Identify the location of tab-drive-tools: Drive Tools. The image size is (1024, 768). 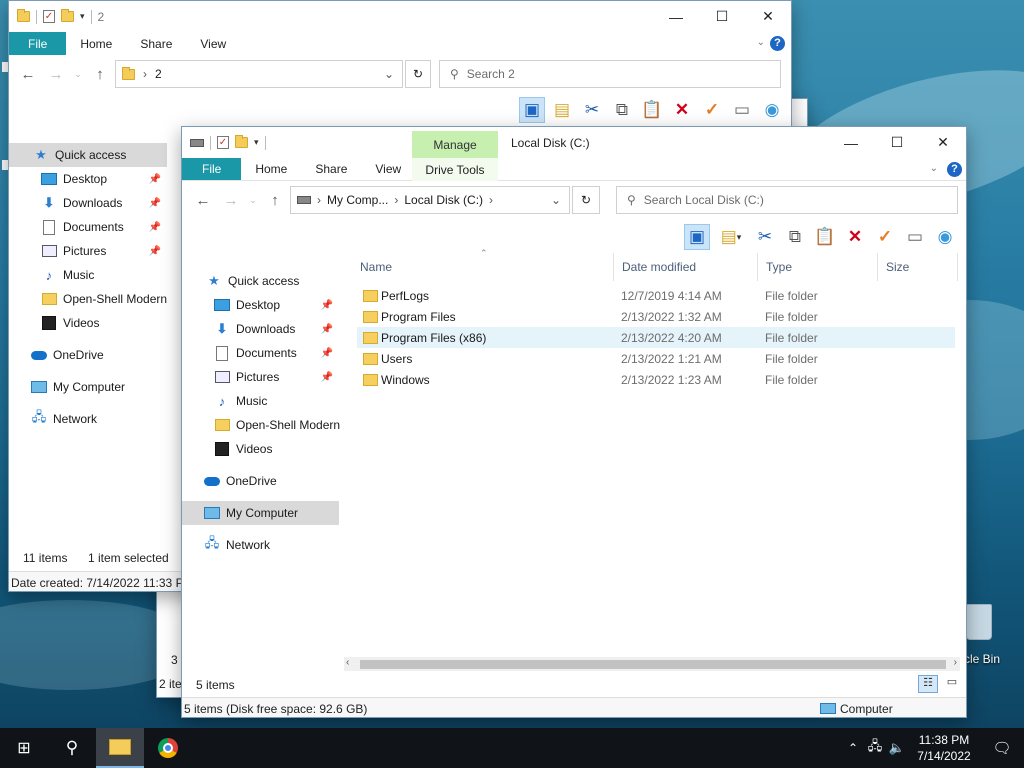
(455, 169).